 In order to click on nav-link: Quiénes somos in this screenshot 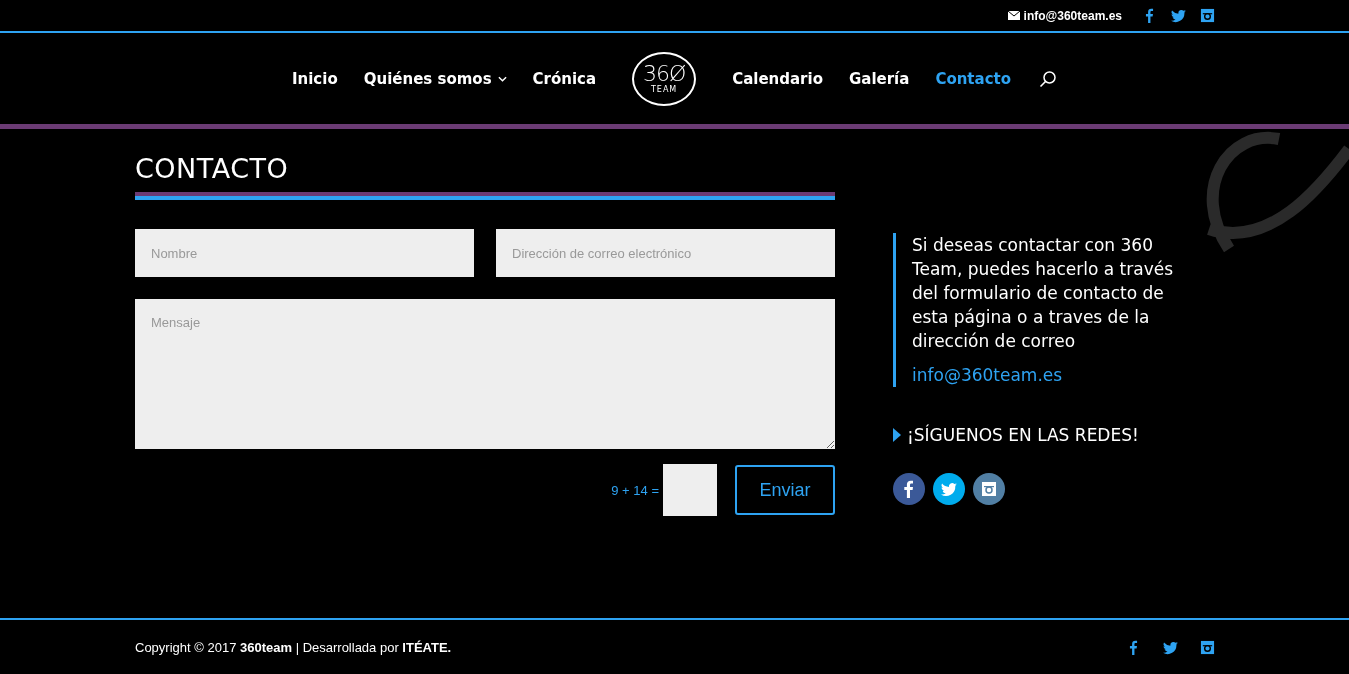, I will do `click(435, 78)`.